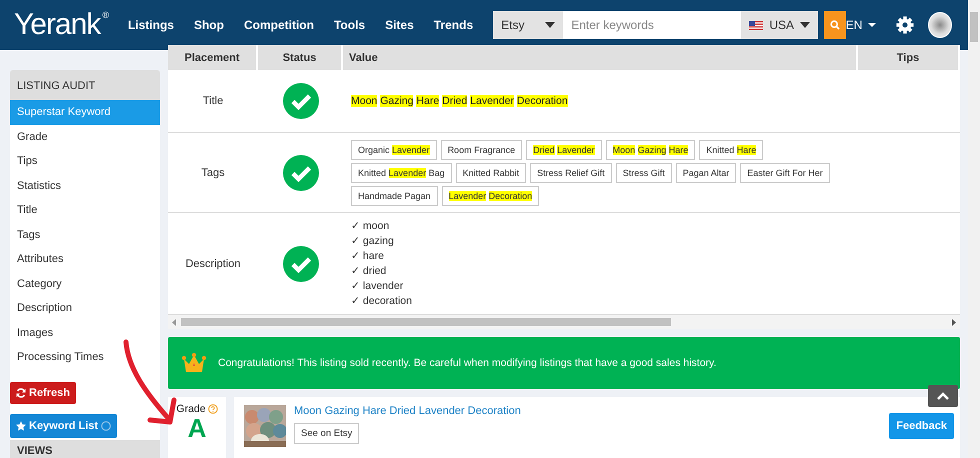 This screenshot has height=458, width=980. Describe the element at coordinates (905, 25) in the screenshot. I see `settings-icon` at that location.